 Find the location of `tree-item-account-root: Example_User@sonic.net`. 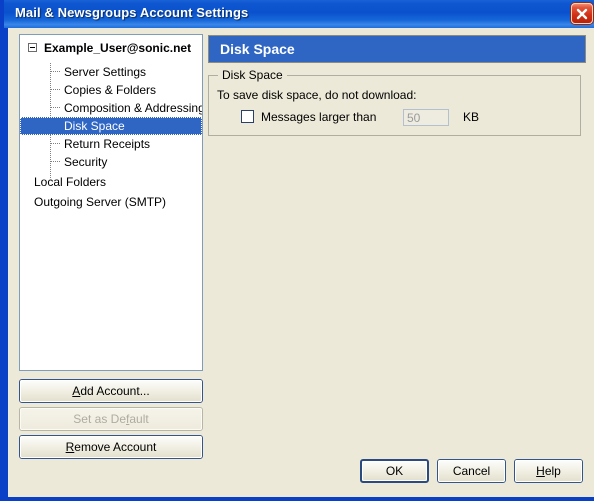

tree-item-account-root: Example_User@sonic.net is located at coordinates (111, 48).